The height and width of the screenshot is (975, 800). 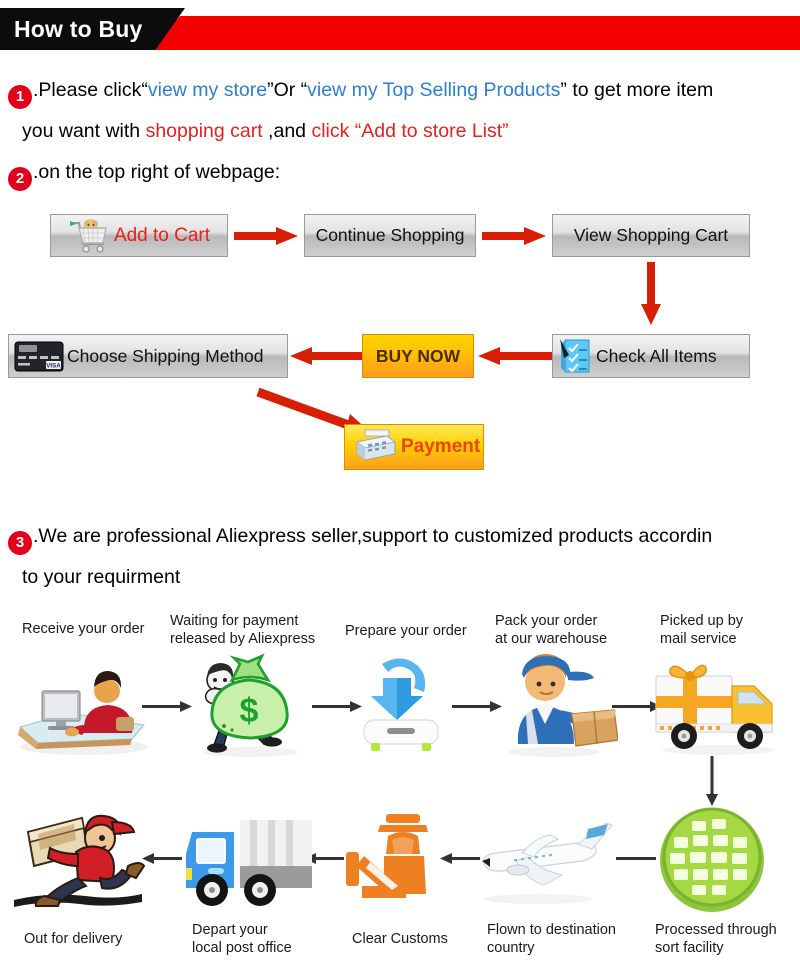 I want to click on buy-now-label: BUY NOW, so click(x=418, y=355).